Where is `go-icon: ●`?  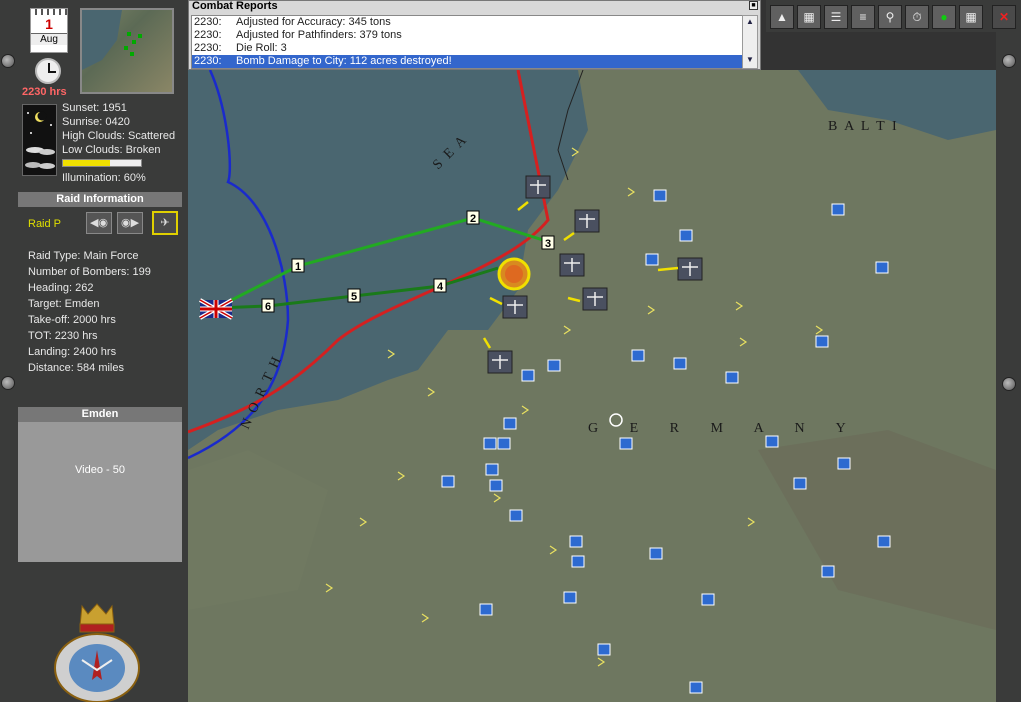
go-icon: ● is located at coordinates (944, 17).